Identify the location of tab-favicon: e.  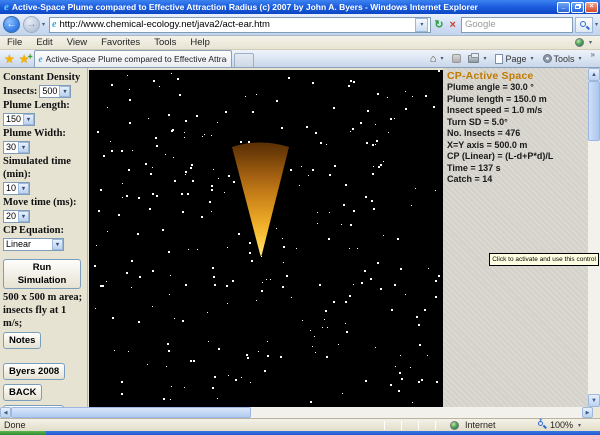
(40, 59).